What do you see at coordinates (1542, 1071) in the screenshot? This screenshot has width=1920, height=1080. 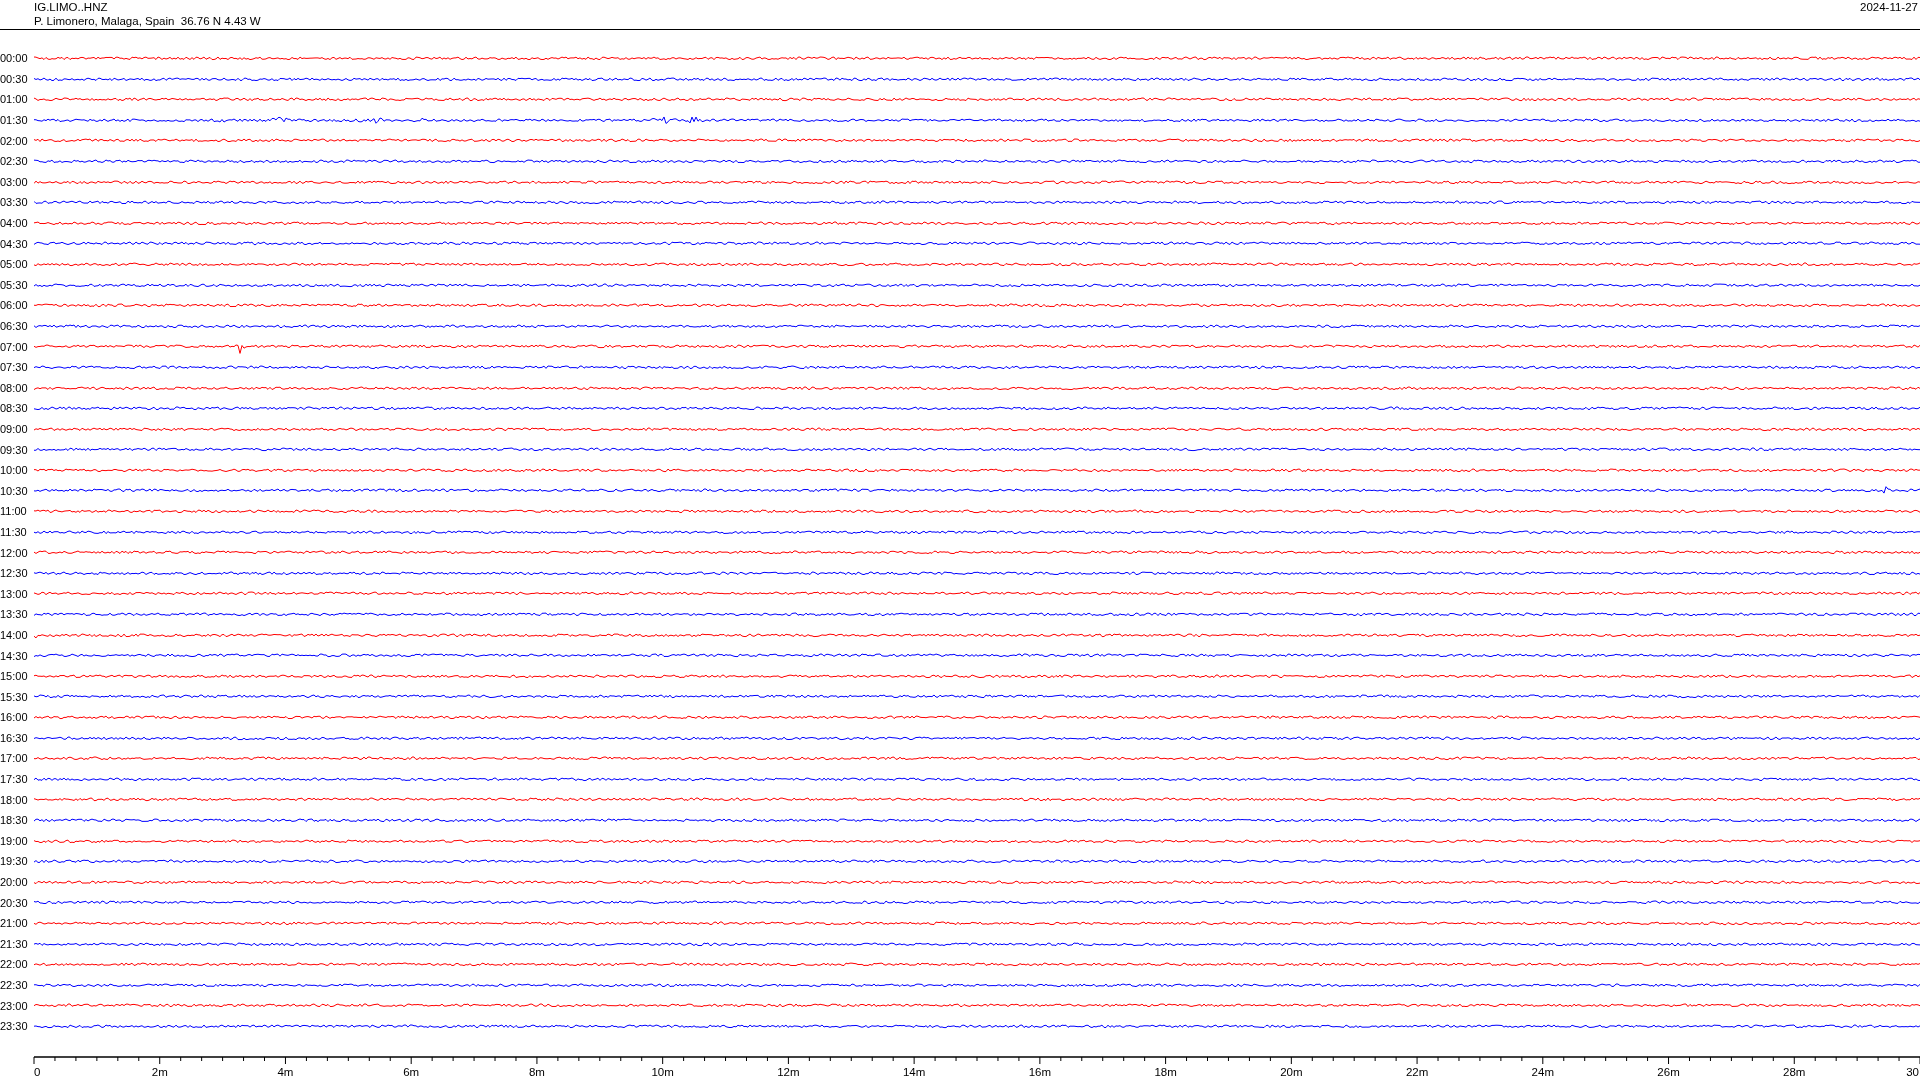 I see `axis-label: 24m` at bounding box center [1542, 1071].